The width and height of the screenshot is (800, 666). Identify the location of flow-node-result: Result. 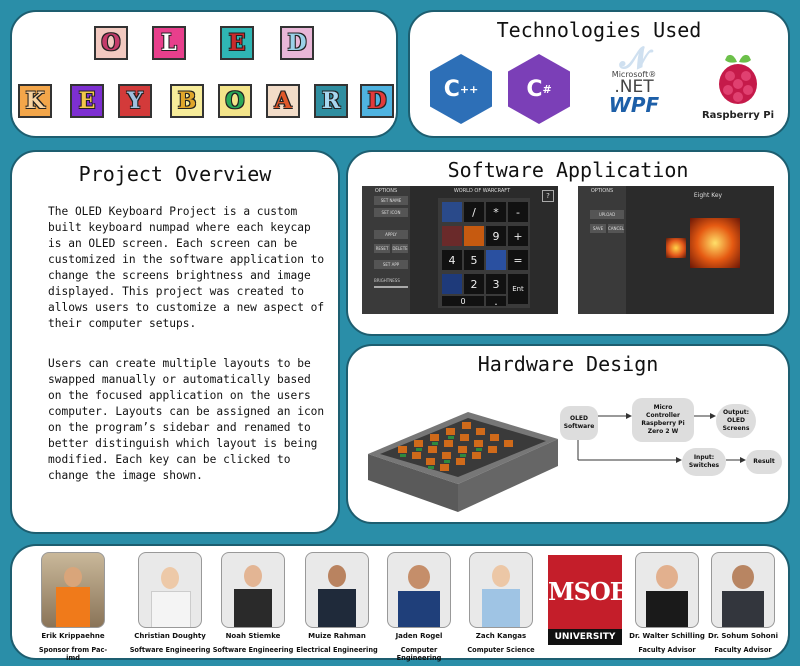
(764, 462).